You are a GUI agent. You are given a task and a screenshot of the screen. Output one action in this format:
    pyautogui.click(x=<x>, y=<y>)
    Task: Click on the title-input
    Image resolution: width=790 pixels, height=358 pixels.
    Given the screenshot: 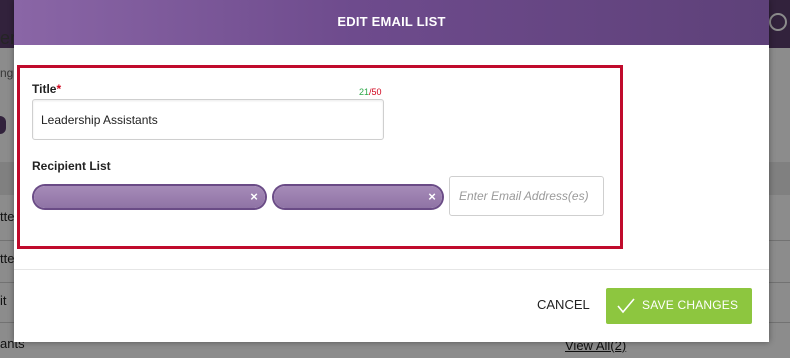 What is the action you would take?
    pyautogui.click(x=208, y=119)
    